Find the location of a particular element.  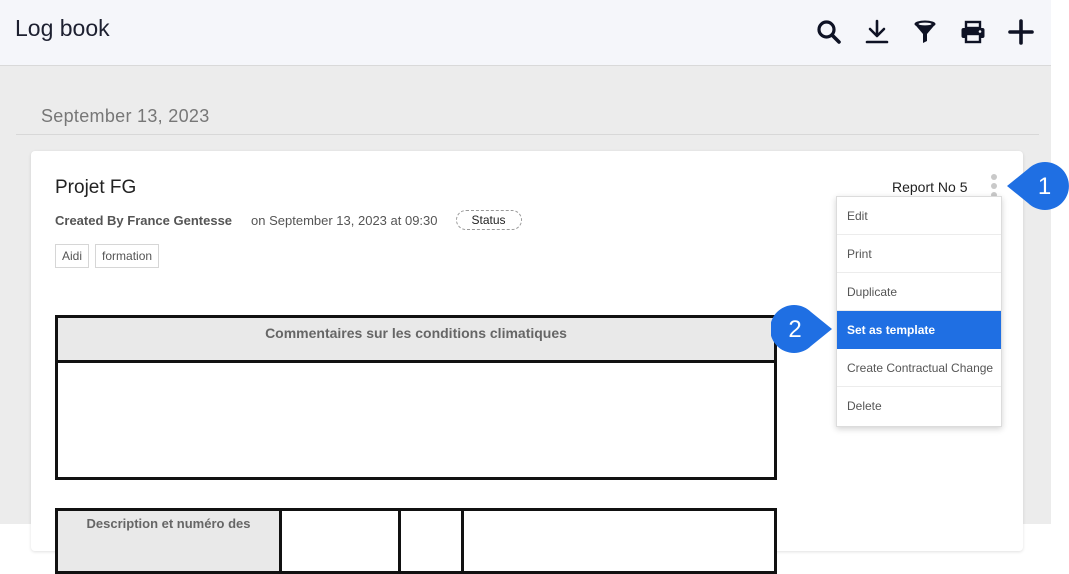

menu-item-edit: Edit is located at coordinates (919, 216).